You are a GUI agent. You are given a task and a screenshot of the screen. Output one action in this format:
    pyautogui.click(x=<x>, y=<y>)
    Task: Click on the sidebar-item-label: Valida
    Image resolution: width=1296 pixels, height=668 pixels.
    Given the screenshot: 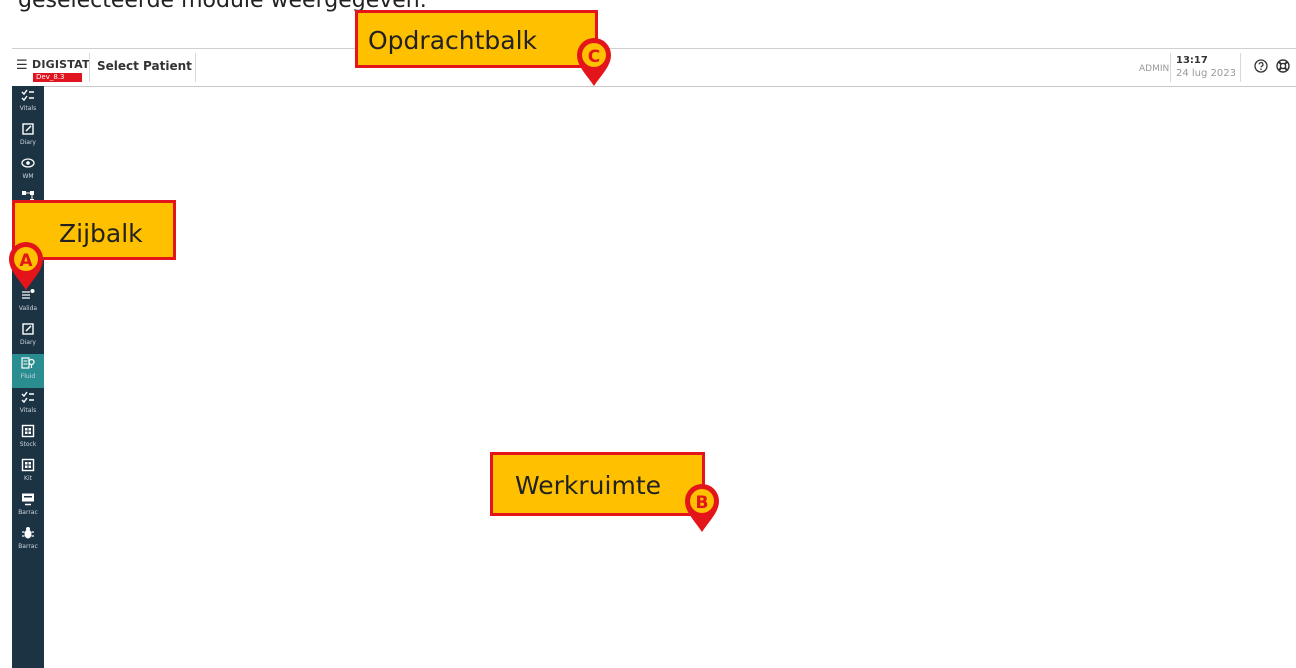 What is the action you would take?
    pyautogui.click(x=28, y=308)
    